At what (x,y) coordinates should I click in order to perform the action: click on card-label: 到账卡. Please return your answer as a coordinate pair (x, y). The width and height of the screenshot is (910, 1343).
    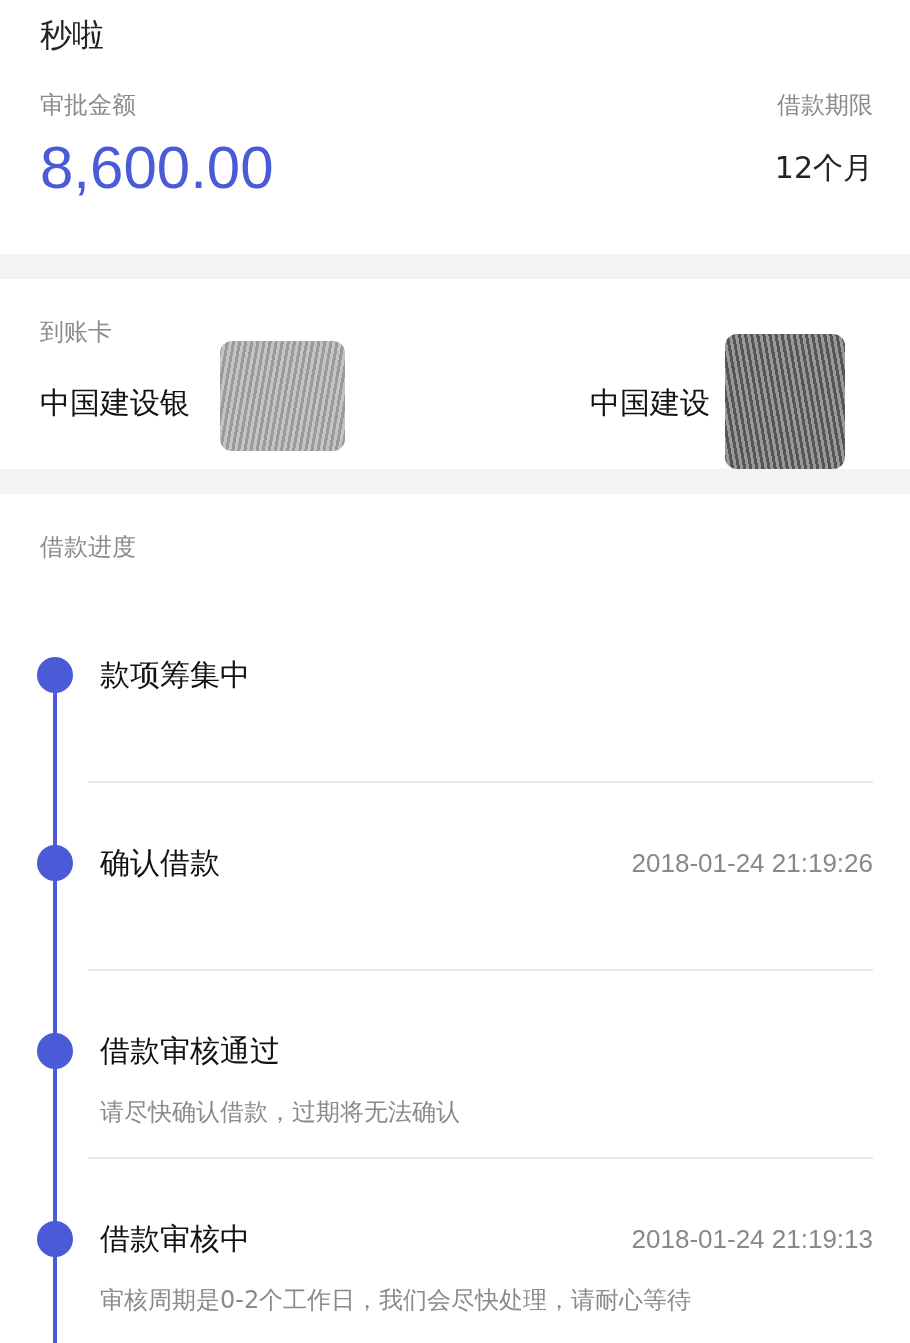
    Looking at the image, I should click on (76, 332).